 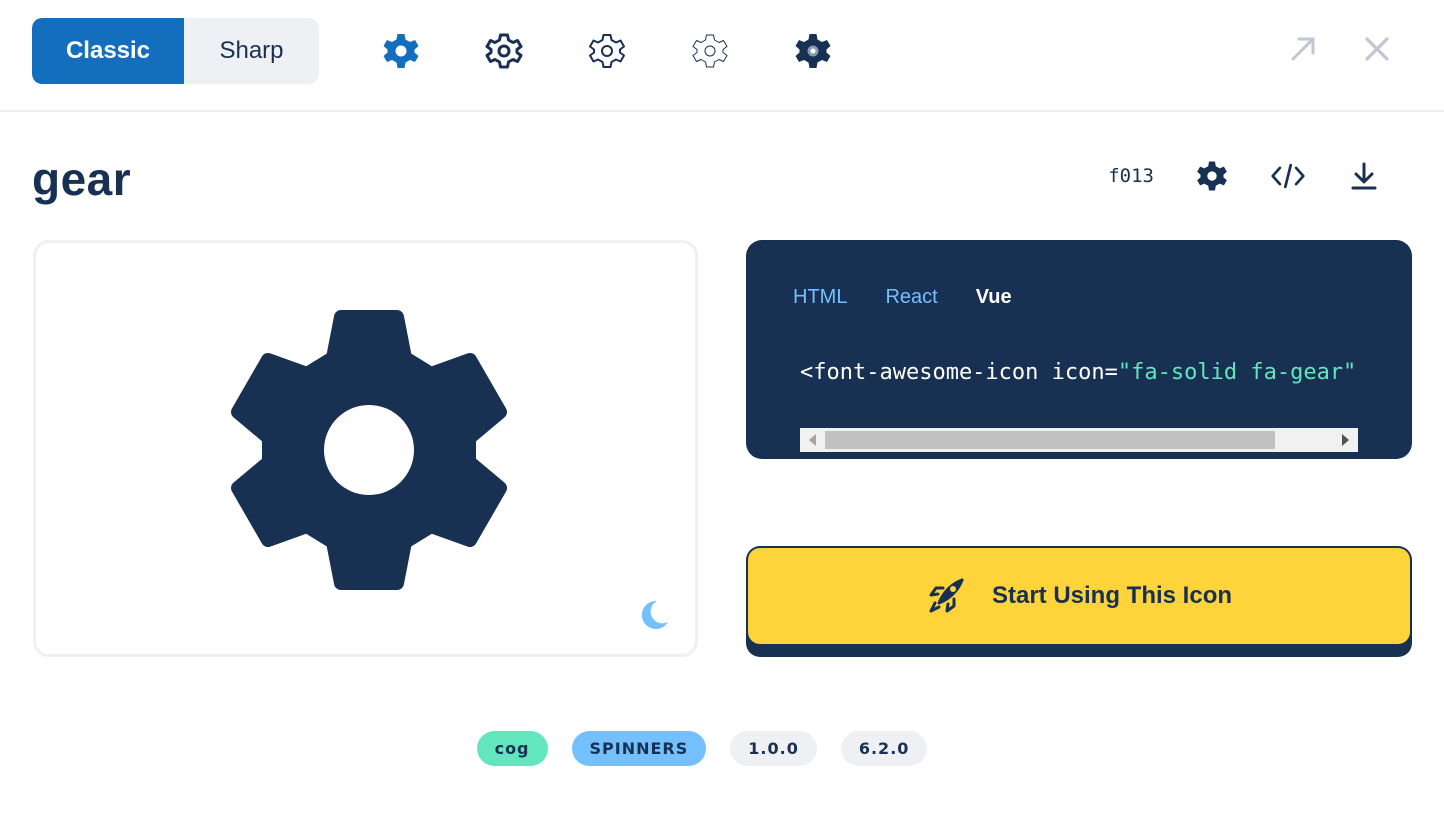 I want to click on download-button, so click(x=1364, y=176).